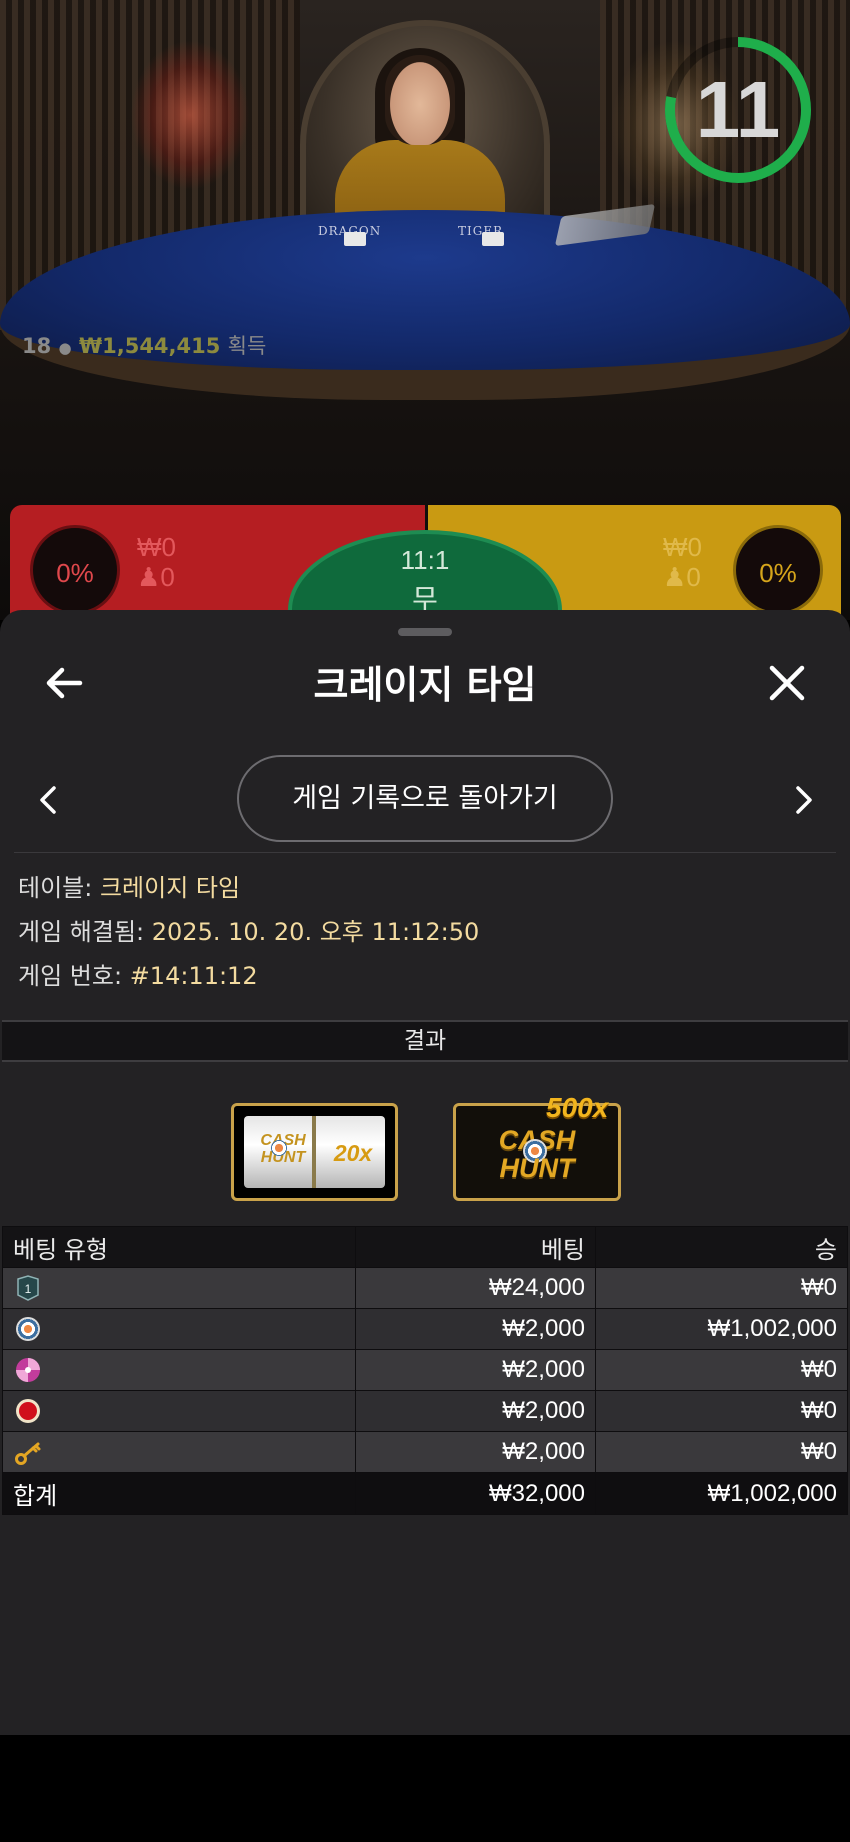 The image size is (850, 1842). Describe the element at coordinates (48, 800) in the screenshot. I see `previous-round-chevron-icon` at that location.